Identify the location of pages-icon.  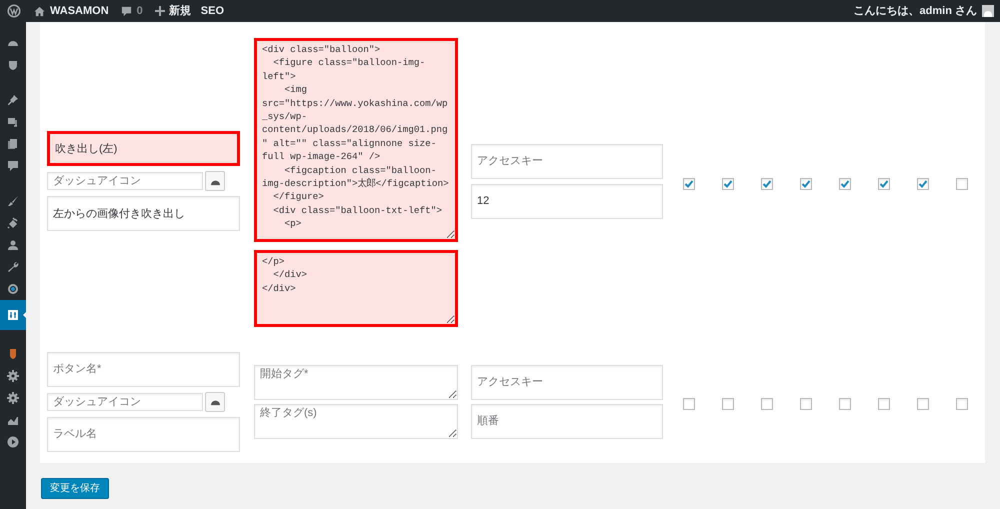
(13, 144).